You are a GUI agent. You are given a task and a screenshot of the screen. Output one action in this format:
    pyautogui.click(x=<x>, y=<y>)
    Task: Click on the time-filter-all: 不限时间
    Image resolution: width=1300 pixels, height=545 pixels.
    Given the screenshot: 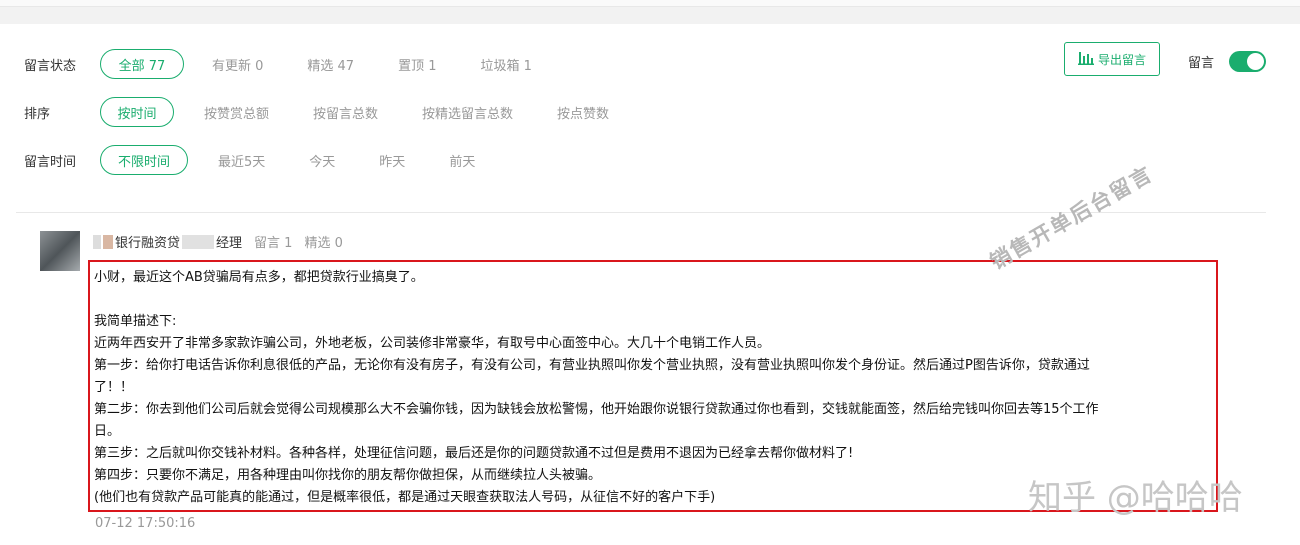 What is the action you would take?
    pyautogui.click(x=144, y=160)
    